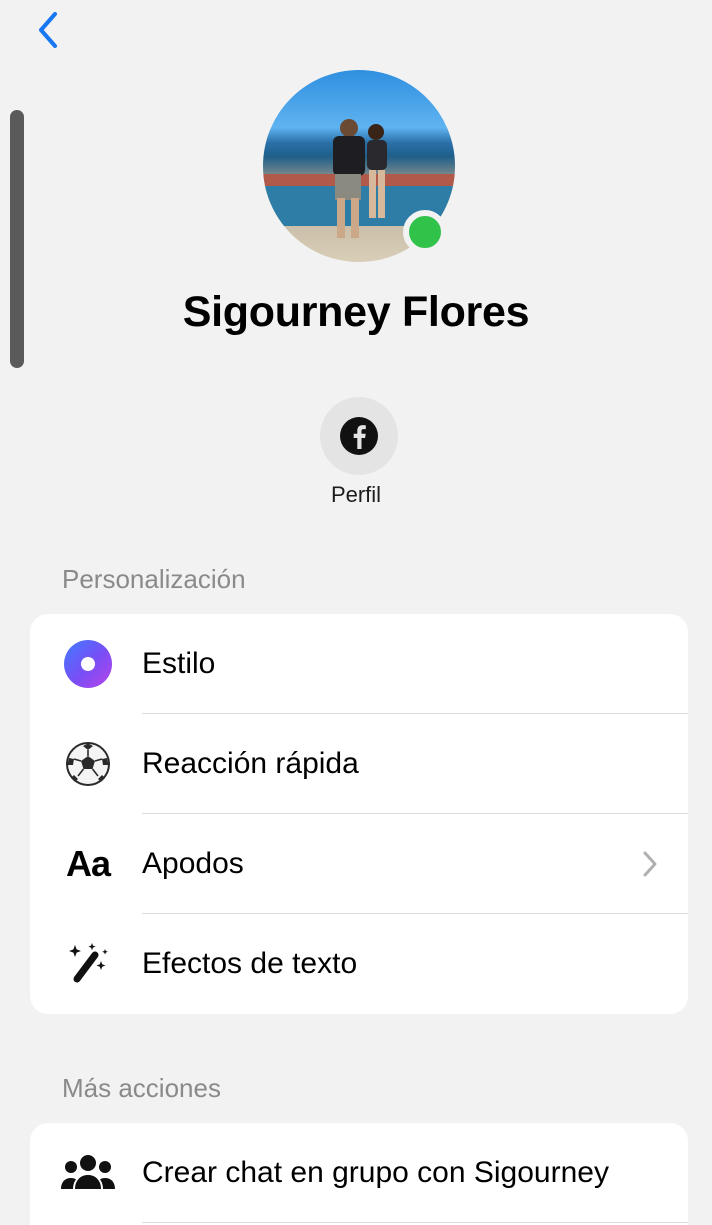 The image size is (712, 1225). I want to click on list-item-estilo: Estilo, so click(359, 664).